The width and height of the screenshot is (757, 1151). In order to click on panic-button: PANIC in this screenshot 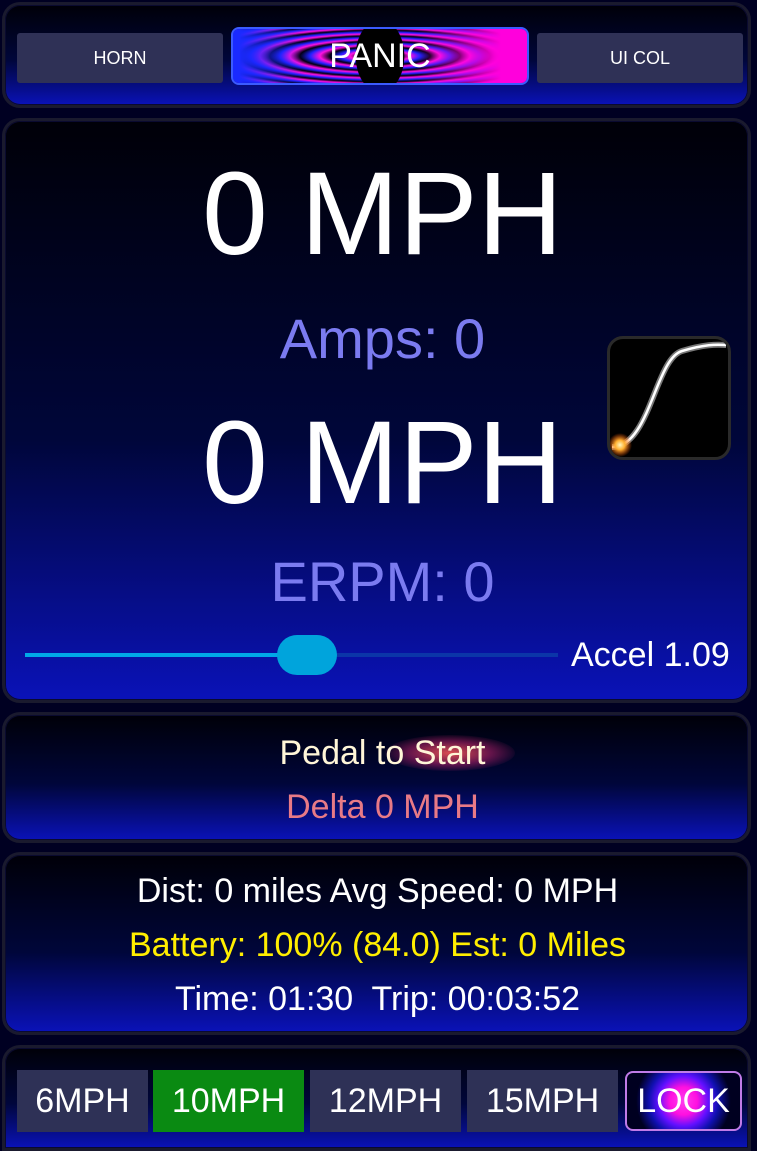, I will do `click(380, 56)`.